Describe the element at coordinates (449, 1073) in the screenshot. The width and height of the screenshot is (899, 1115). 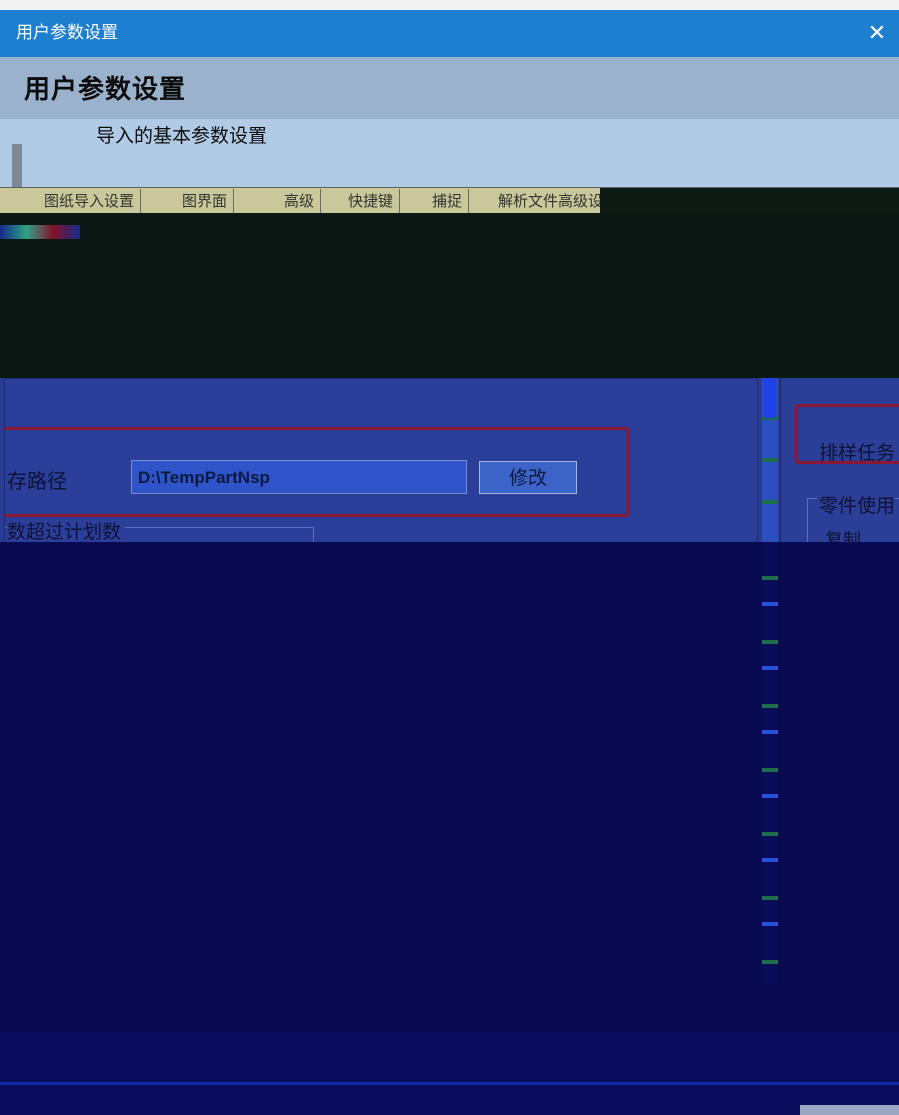
I see `render-artifact-overlay` at that location.